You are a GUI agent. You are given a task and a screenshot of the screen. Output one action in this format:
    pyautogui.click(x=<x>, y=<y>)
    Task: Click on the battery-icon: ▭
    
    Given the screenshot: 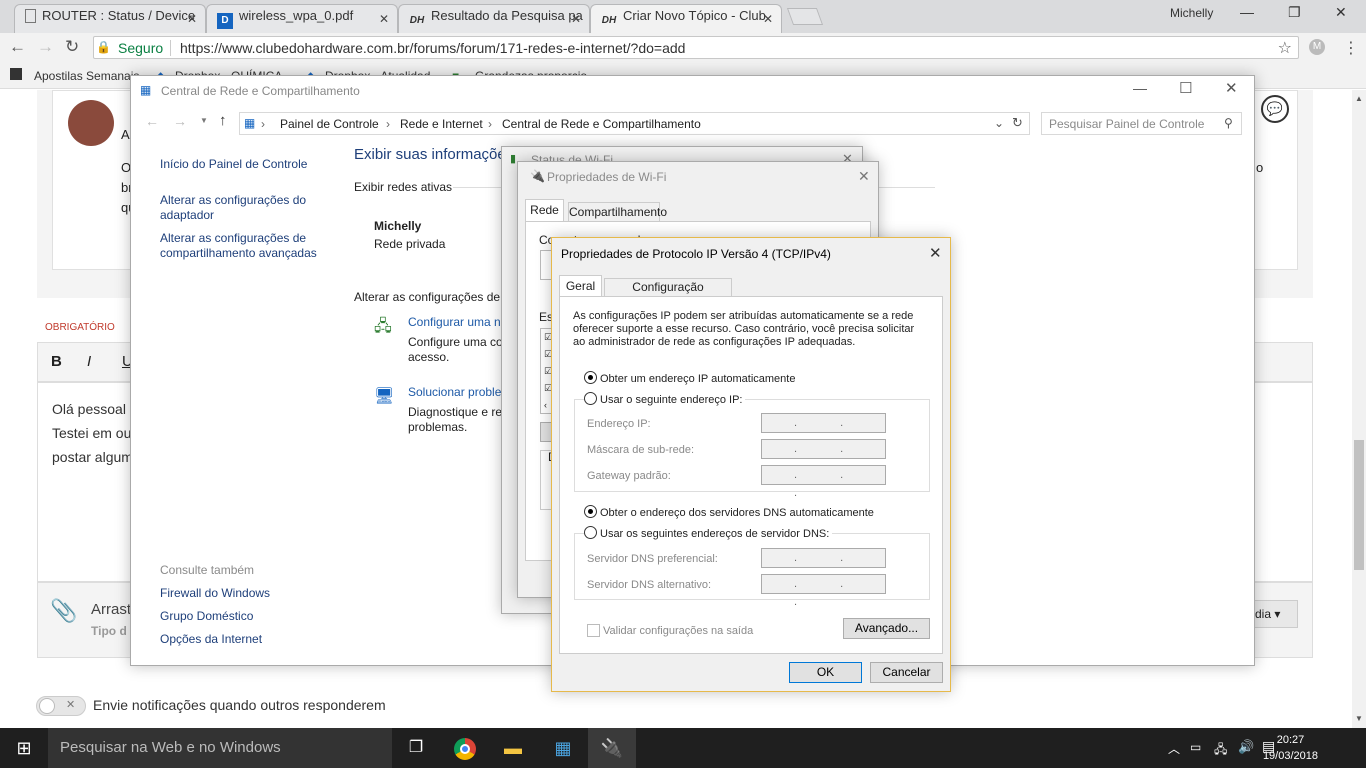 What is the action you would take?
    pyautogui.click(x=1195, y=747)
    